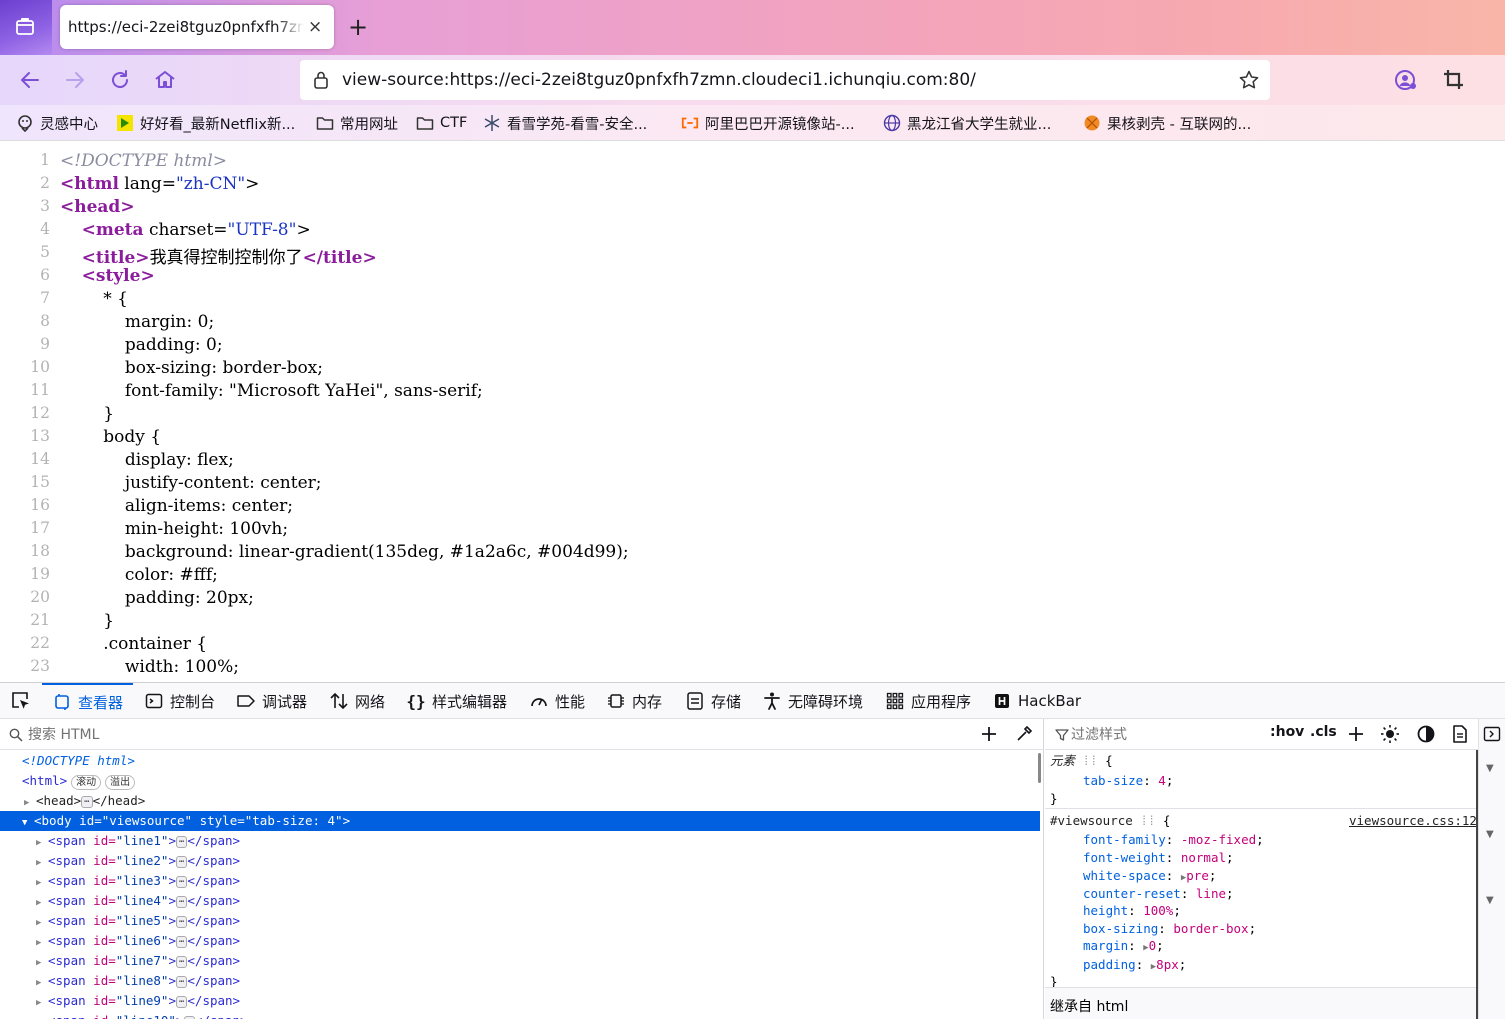 This screenshot has width=1505, height=1019. I want to click on add-rule-icon, so click(1356, 734).